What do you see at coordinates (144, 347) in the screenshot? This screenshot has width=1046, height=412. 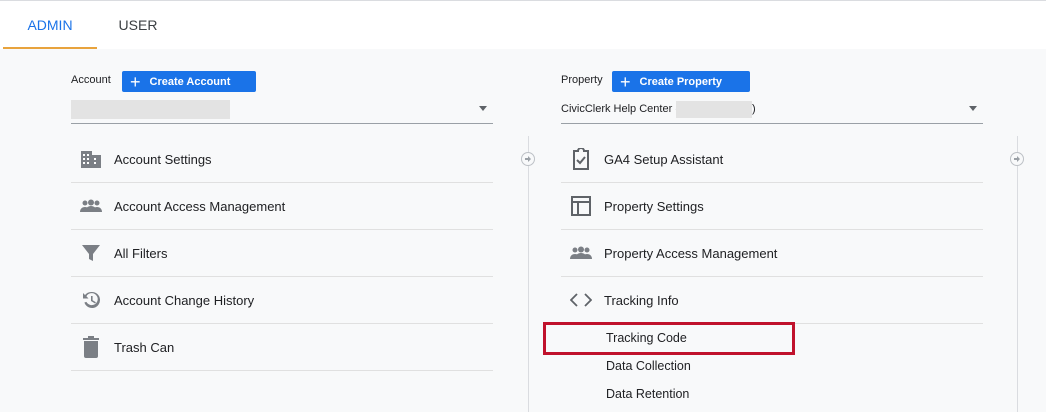 I see `menu-label: Trash Can` at bounding box center [144, 347].